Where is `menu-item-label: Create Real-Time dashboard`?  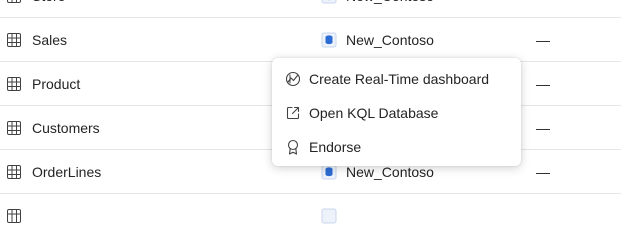 menu-item-label: Create Real-Time dashboard is located at coordinates (399, 79).